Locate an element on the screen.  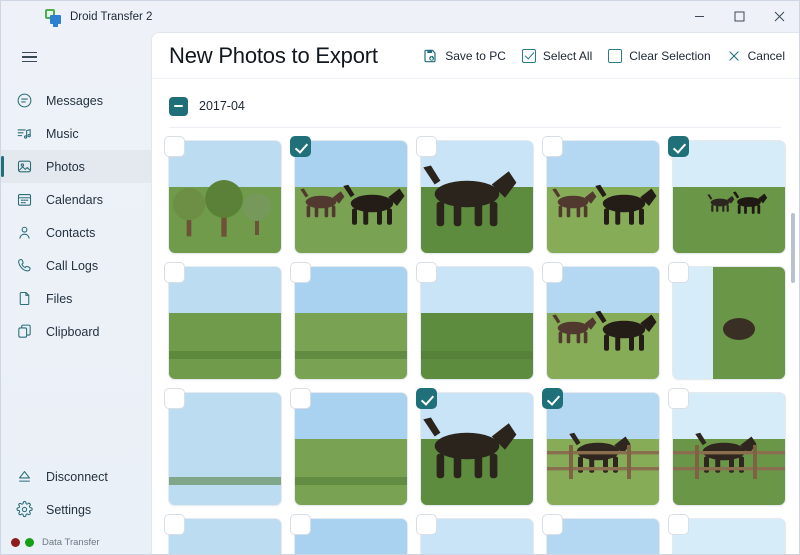
sidebar-item-messages: Messages is located at coordinates (76, 100).